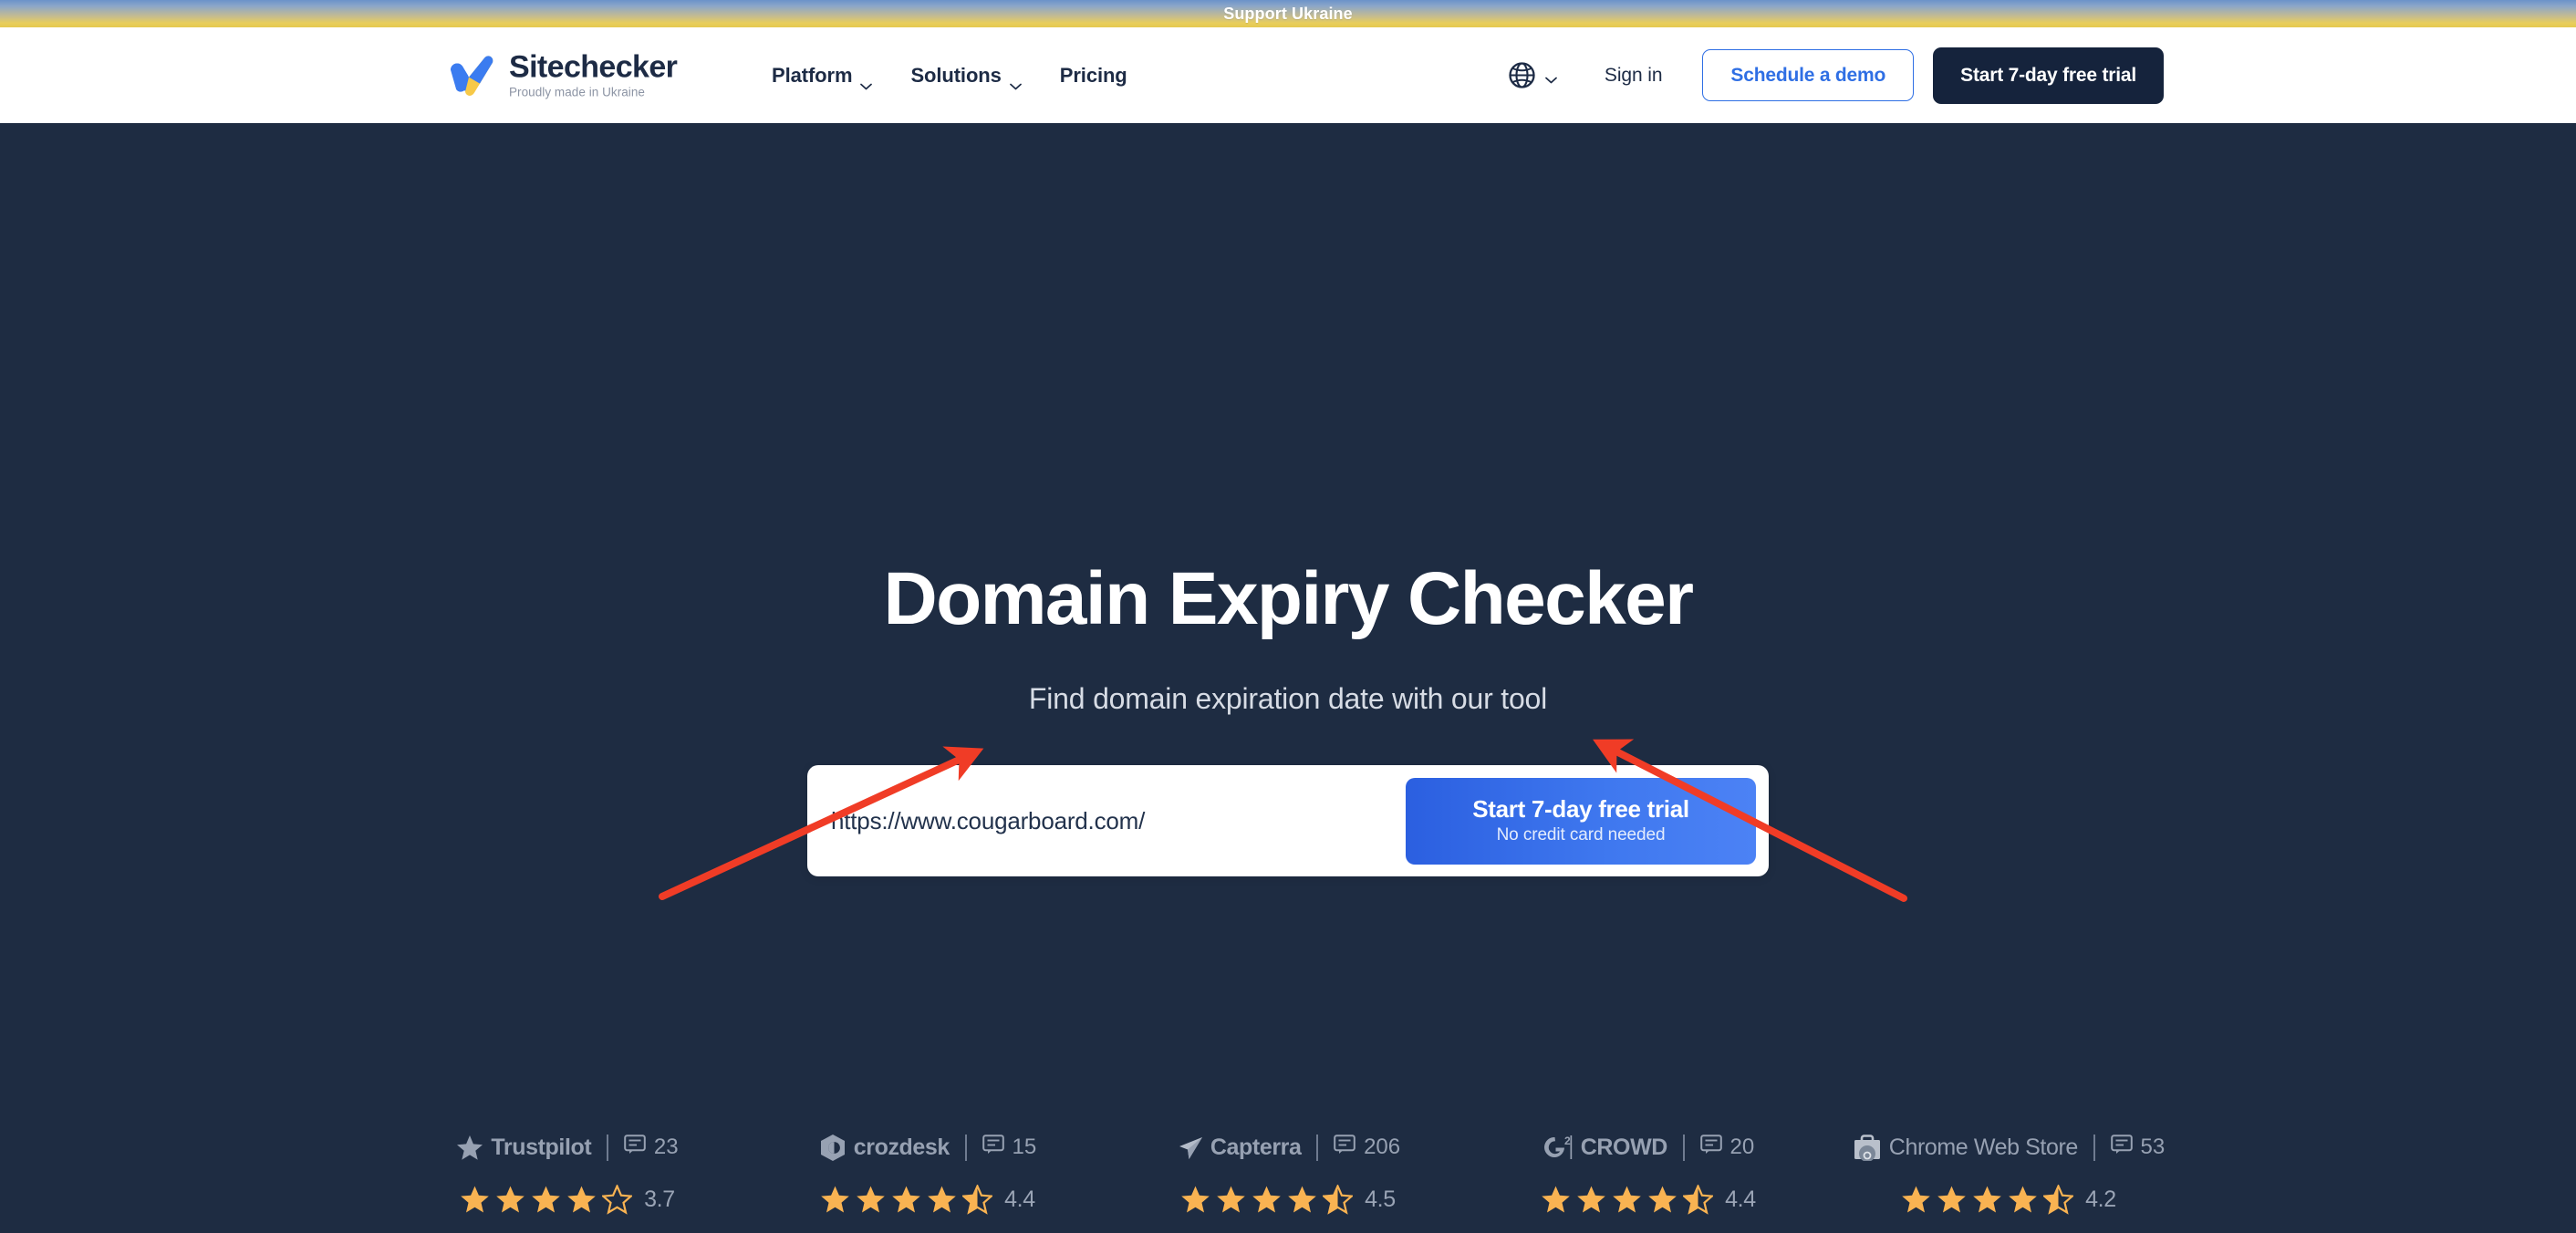  What do you see at coordinates (567, 1171) in the screenshot?
I see `review-badge-trustpilot: Trustpilot 23 3.7` at bounding box center [567, 1171].